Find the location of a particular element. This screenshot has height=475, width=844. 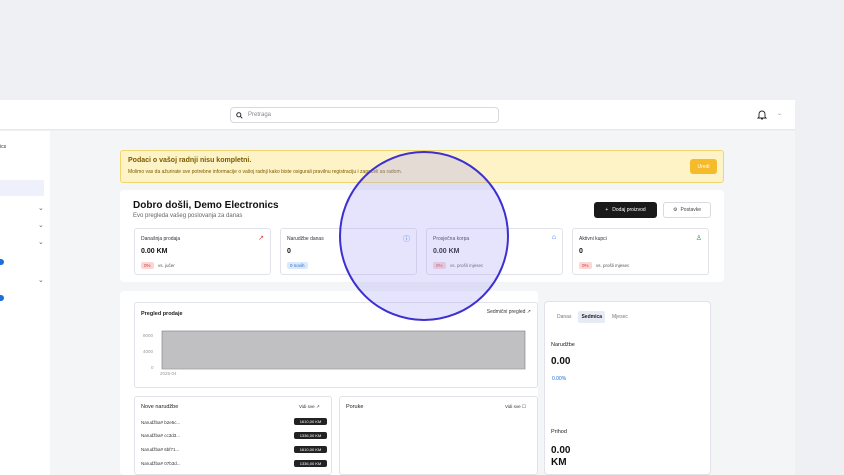

tab-week: Sedmica is located at coordinates (592, 317).